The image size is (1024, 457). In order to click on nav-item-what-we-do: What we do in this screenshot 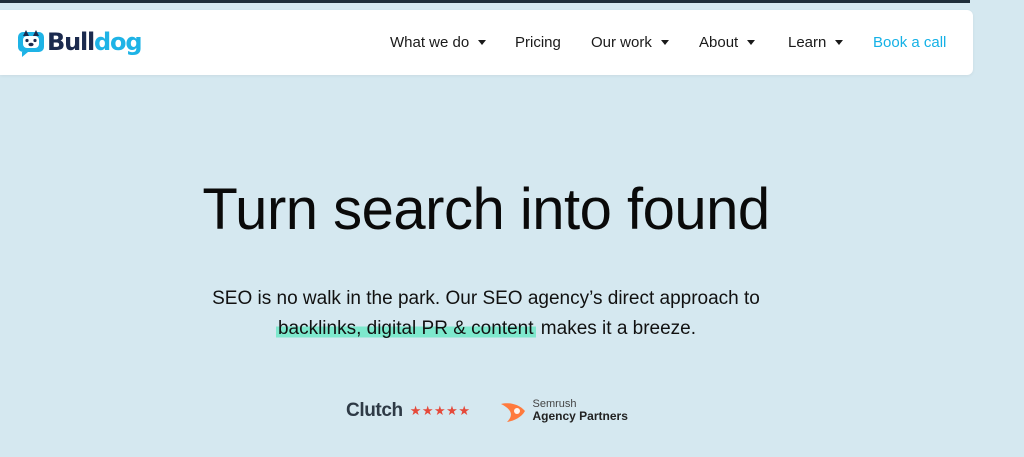, I will do `click(438, 42)`.